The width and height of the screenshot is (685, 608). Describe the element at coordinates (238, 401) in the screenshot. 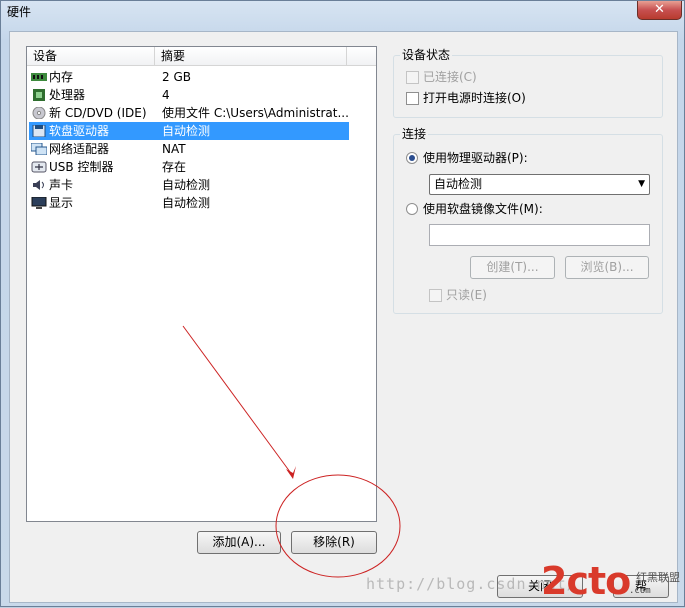

I see `annotation-arrow-line` at that location.